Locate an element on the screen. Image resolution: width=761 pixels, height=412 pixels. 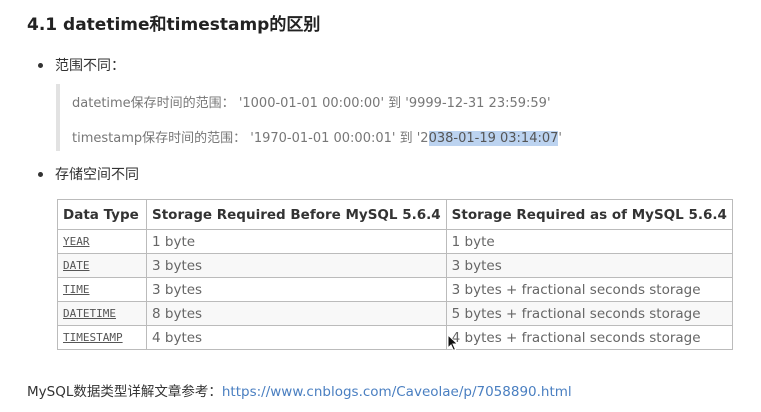
bullet-range: 范围不同： is located at coordinates (81, 65).